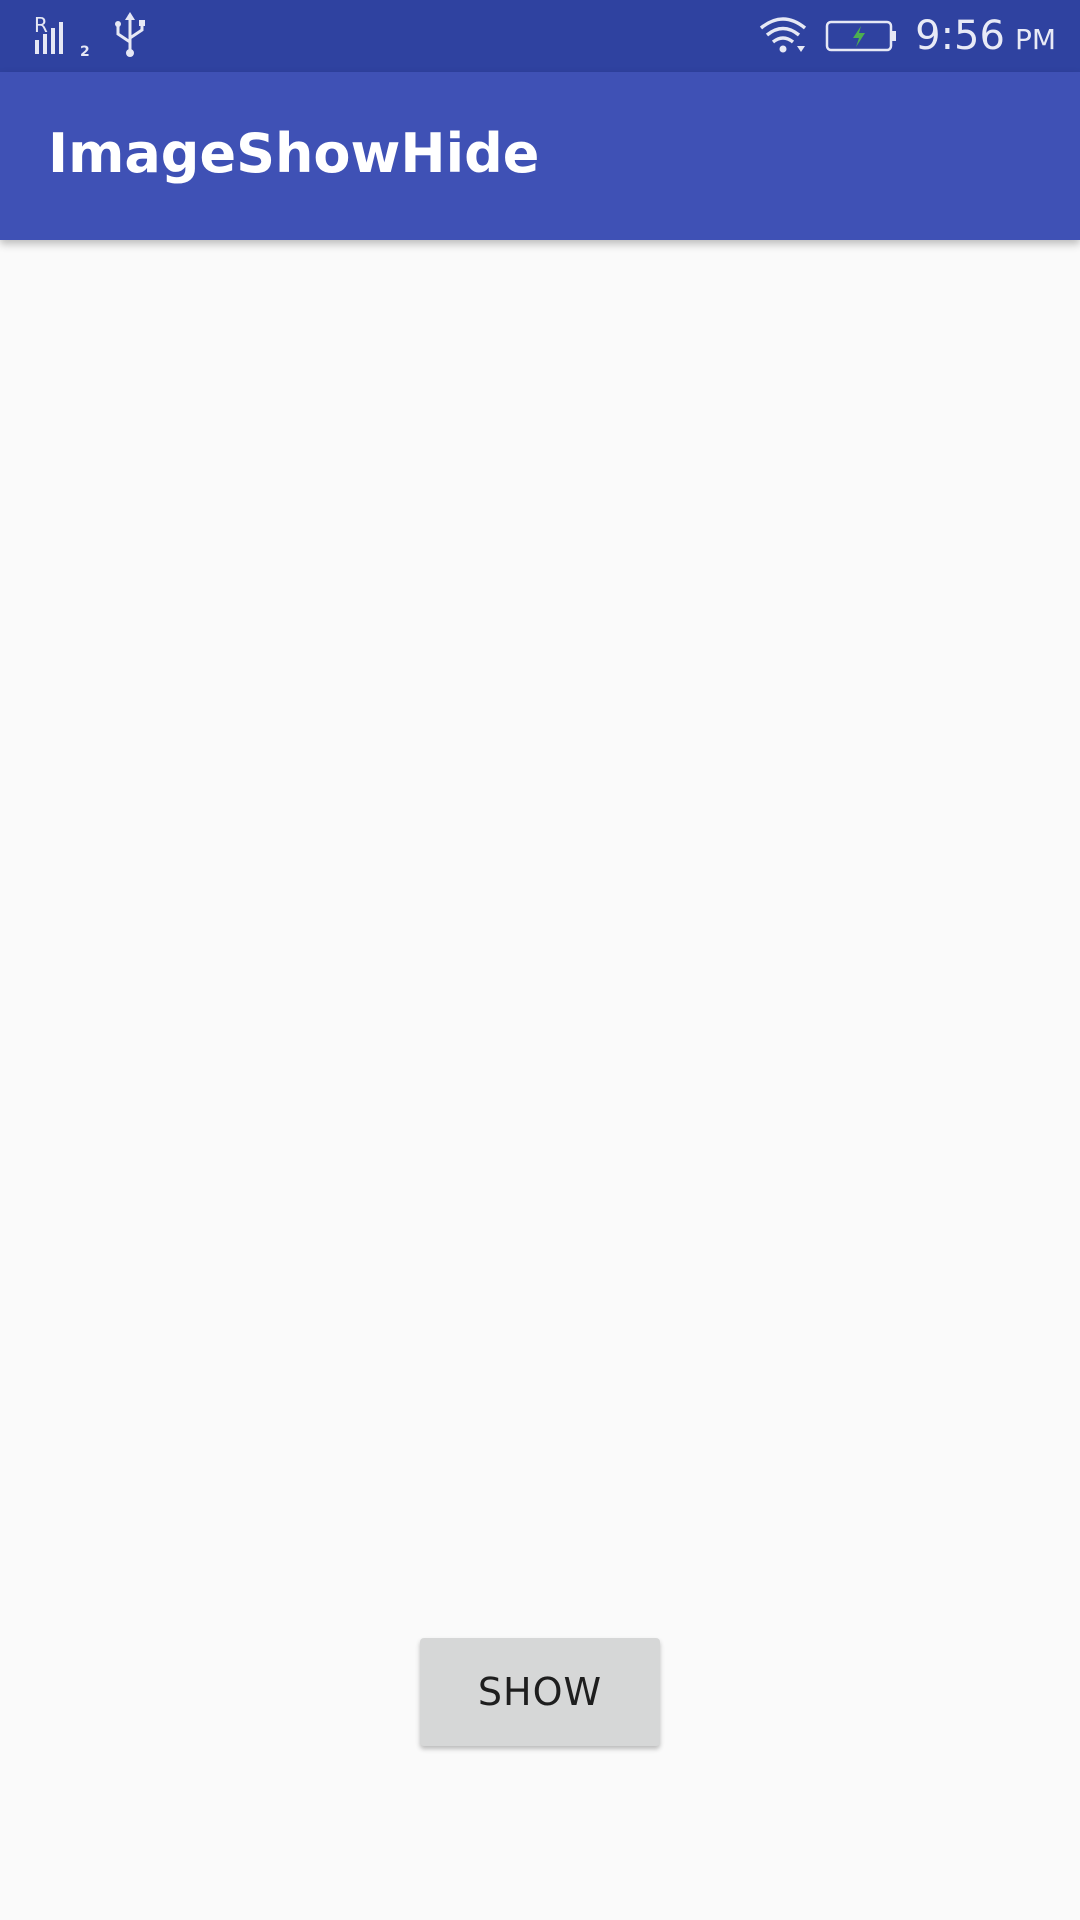 Image resolution: width=1080 pixels, height=1920 pixels. I want to click on page-title: ImageShowHide, so click(294, 153).